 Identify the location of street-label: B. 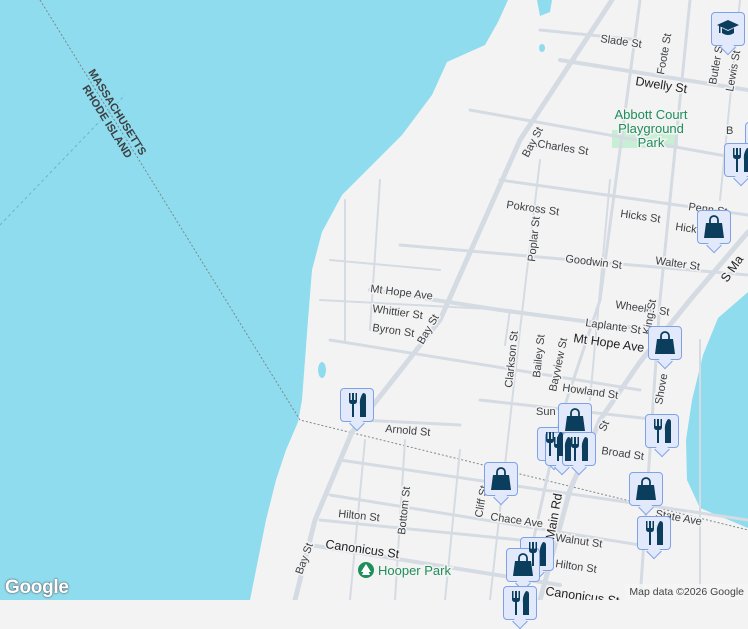
(729, 131).